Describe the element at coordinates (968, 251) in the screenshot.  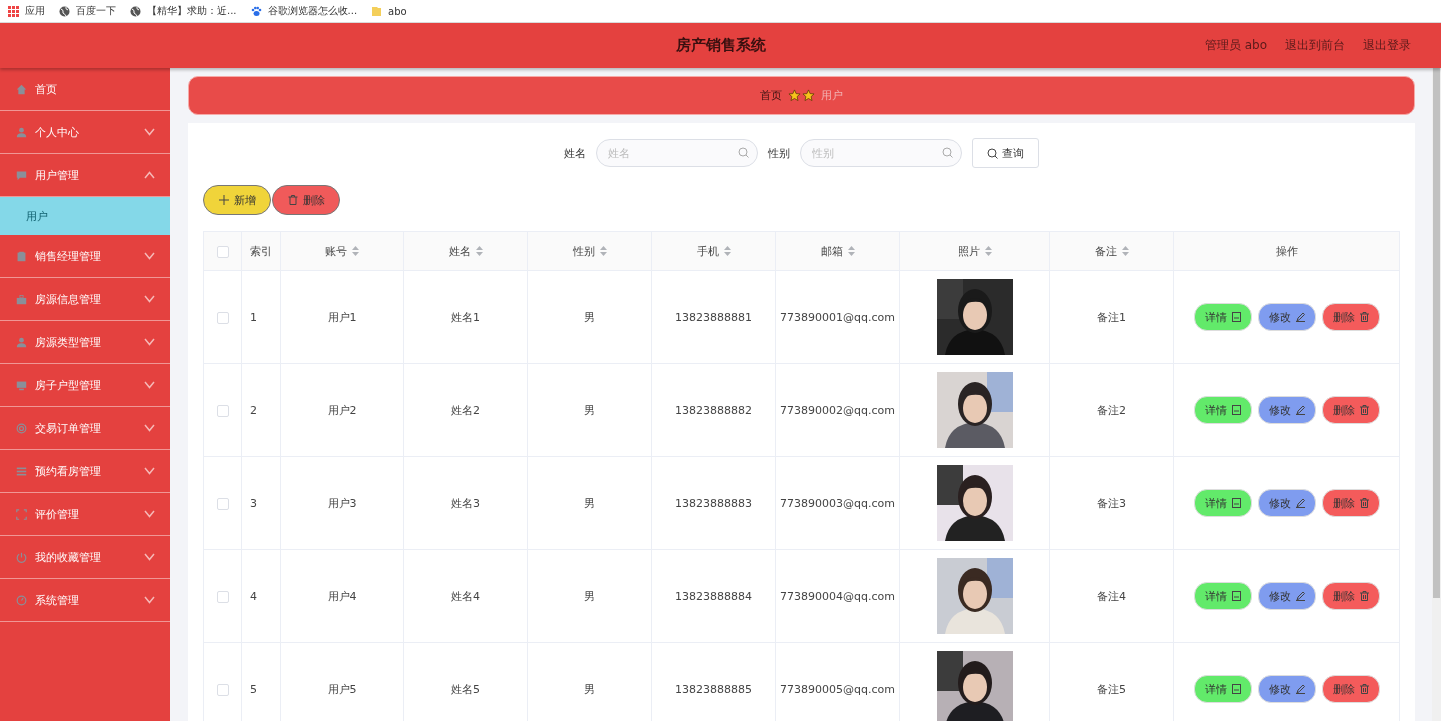
I see `column-header: 照片` at that location.